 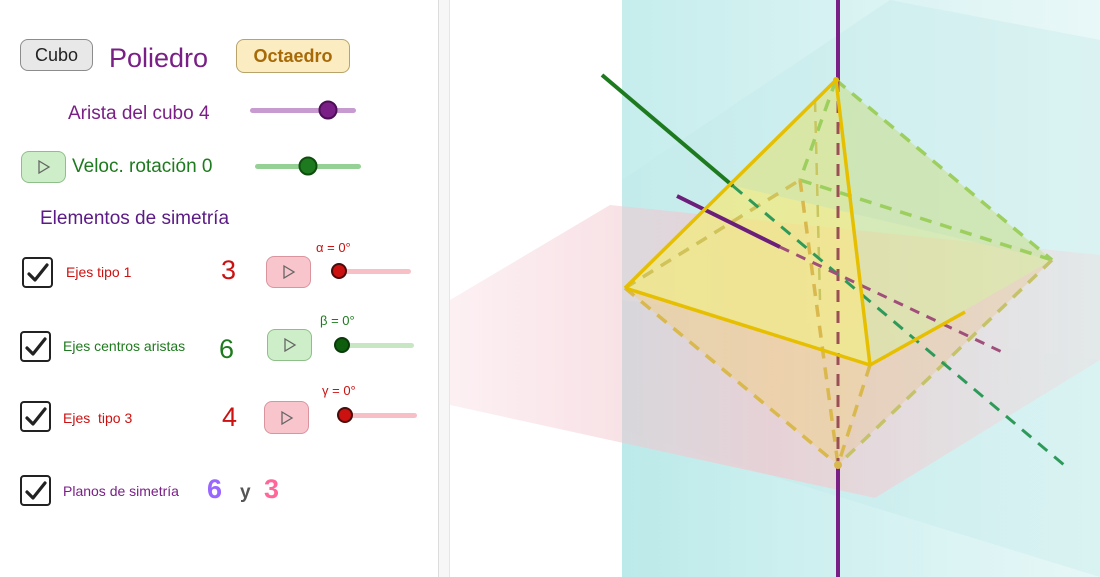 I want to click on ejes-centros-count: 6, so click(x=227, y=349).